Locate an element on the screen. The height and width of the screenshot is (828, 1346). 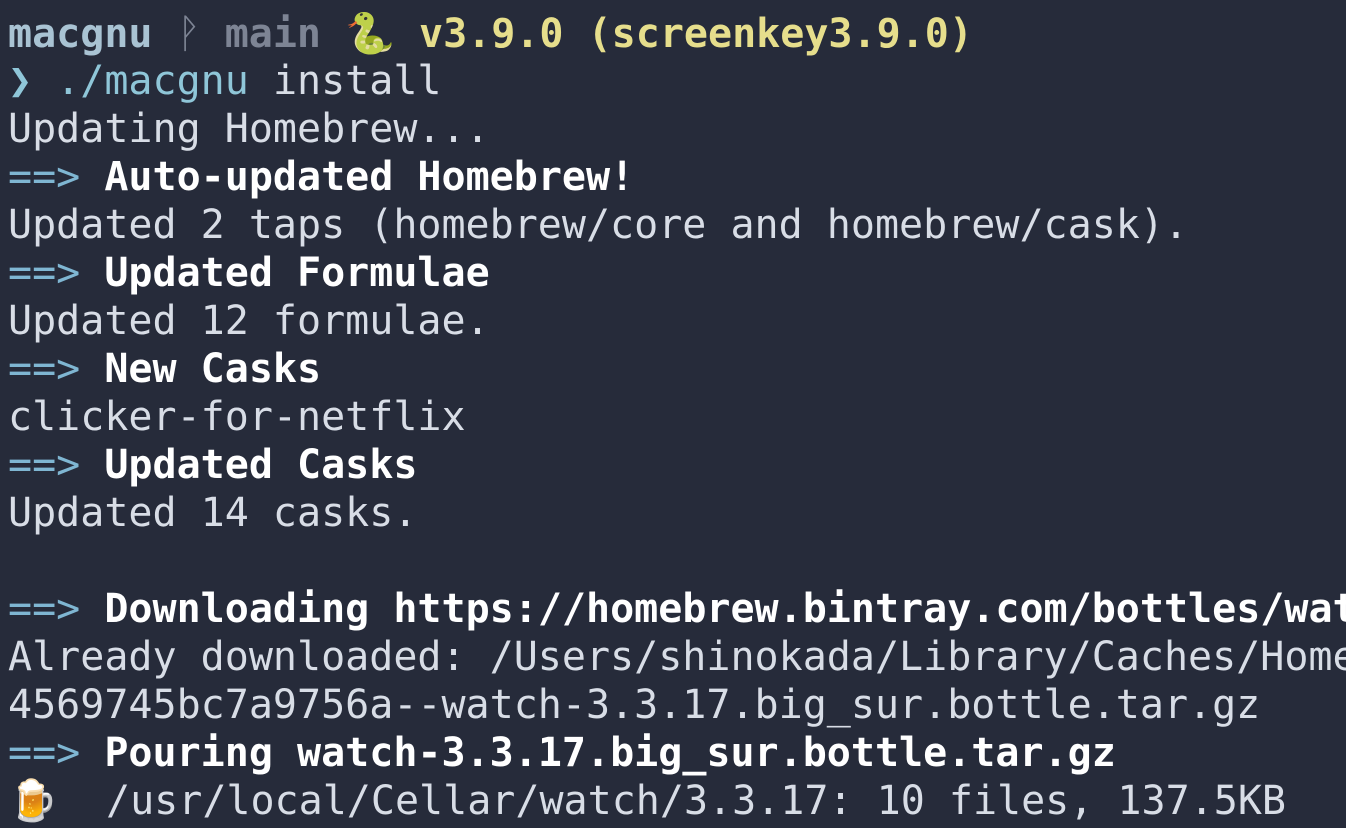
command-line: ❯ ./macgnu install is located at coordinates (225, 81).